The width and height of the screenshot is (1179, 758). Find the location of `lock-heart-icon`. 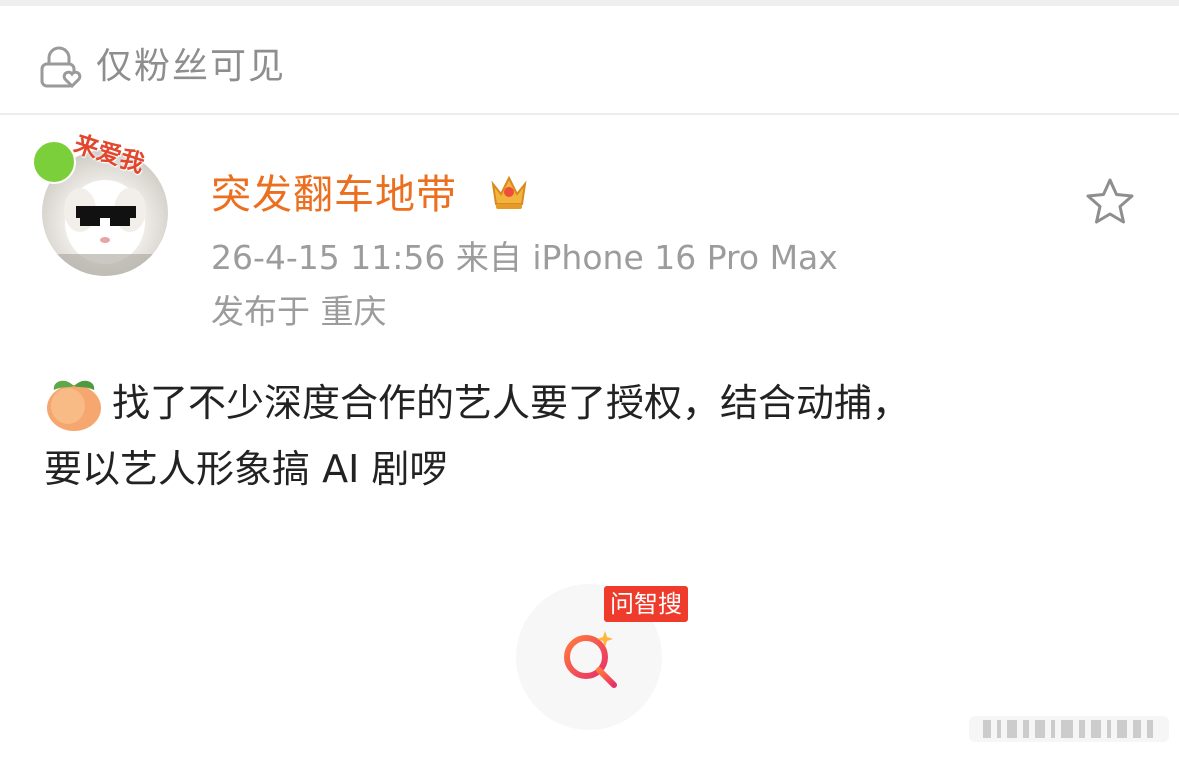

lock-heart-icon is located at coordinates (61, 67).